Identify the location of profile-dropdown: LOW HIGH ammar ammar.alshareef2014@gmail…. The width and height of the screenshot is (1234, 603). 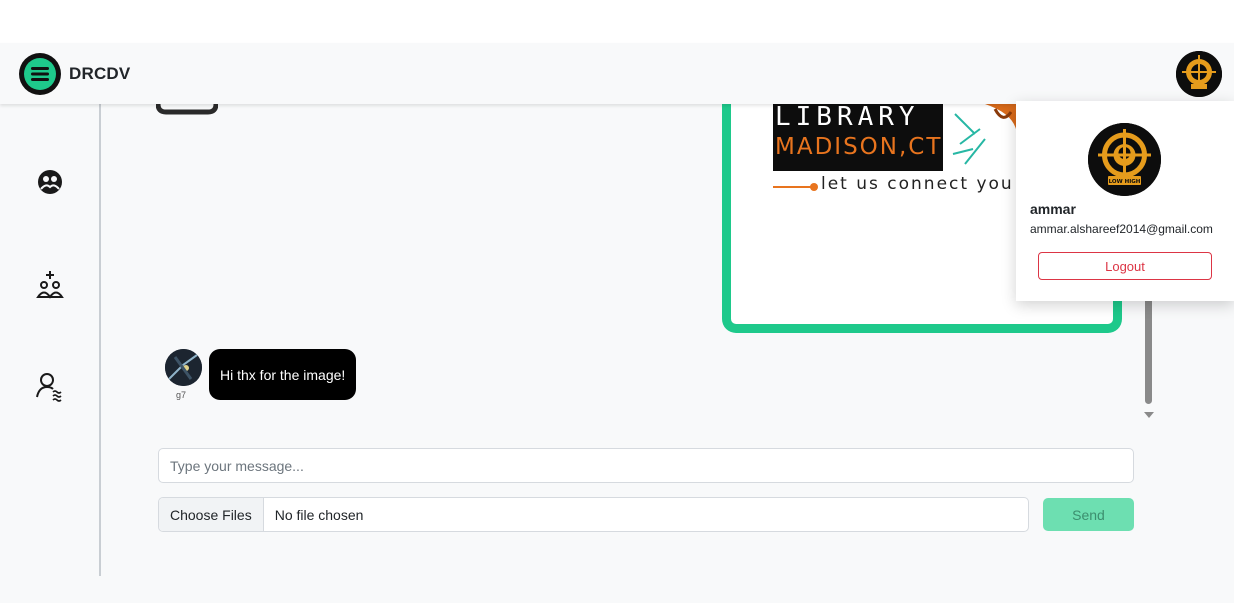
(1125, 201).